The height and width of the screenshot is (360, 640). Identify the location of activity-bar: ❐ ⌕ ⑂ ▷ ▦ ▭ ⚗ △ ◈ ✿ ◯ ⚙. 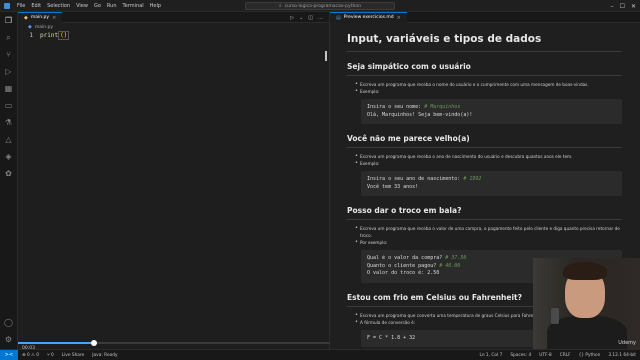
(9, 180).